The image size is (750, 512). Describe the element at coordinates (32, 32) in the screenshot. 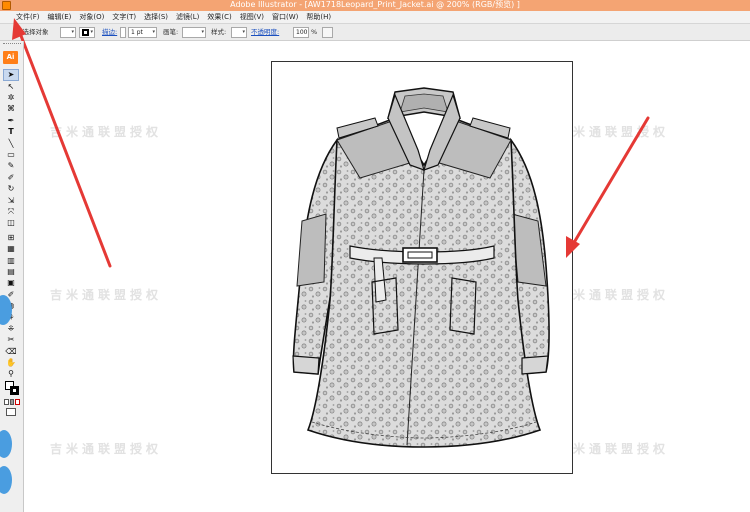

I see `selection-status: 未选择对象` at that location.